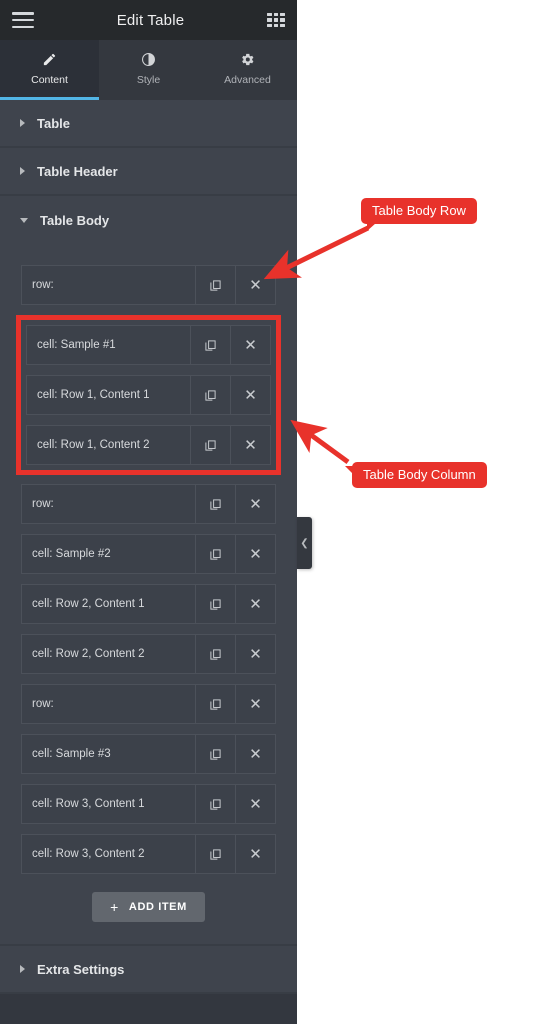 The image size is (533, 1024). What do you see at coordinates (320, 442) in the screenshot?
I see `arrow-table-body-column` at bounding box center [320, 442].